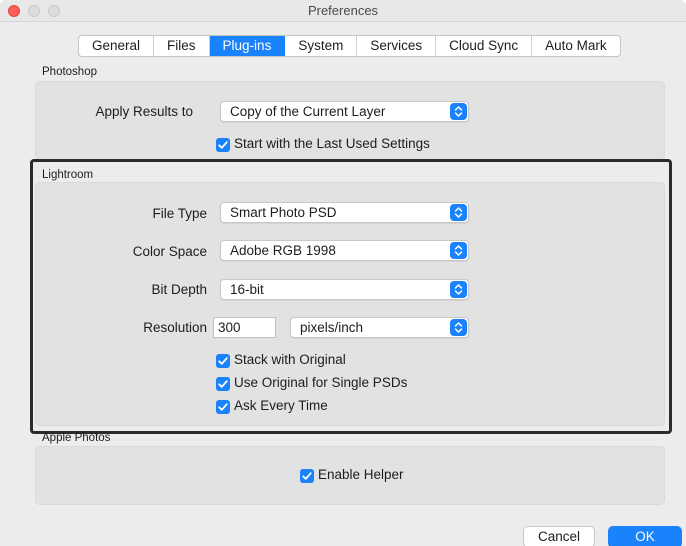  Describe the element at coordinates (179, 289) in the screenshot. I see `bit-depth-label: Bit Depth` at that location.